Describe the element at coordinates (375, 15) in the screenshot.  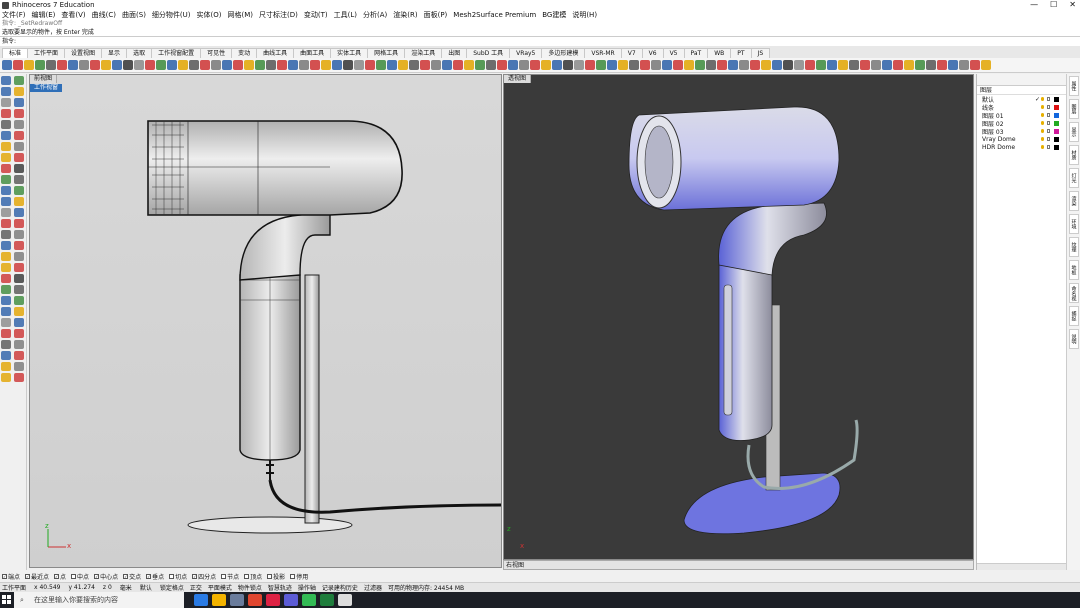
I see `menu-item: 分析(A)` at that location.